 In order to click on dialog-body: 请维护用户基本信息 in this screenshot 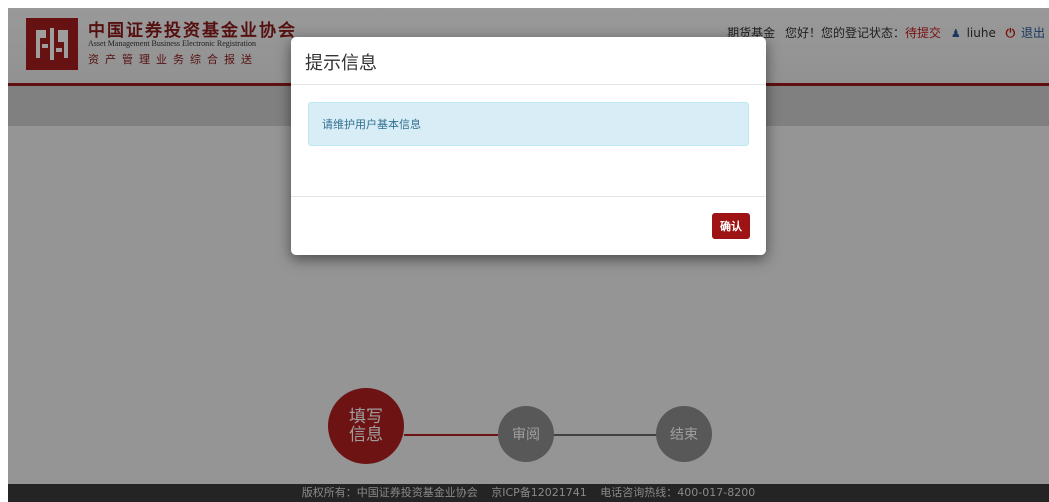, I will do `click(528, 141)`.